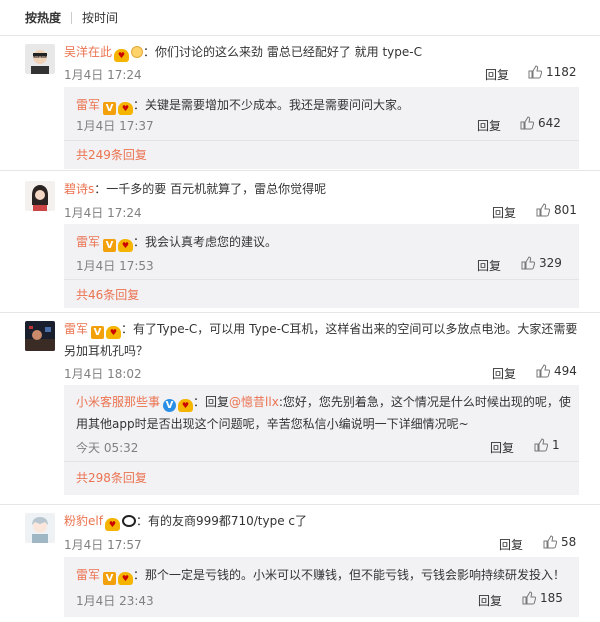  Describe the element at coordinates (100, 17) in the screenshot. I see `tab-sort-by-time: 按时间` at that location.